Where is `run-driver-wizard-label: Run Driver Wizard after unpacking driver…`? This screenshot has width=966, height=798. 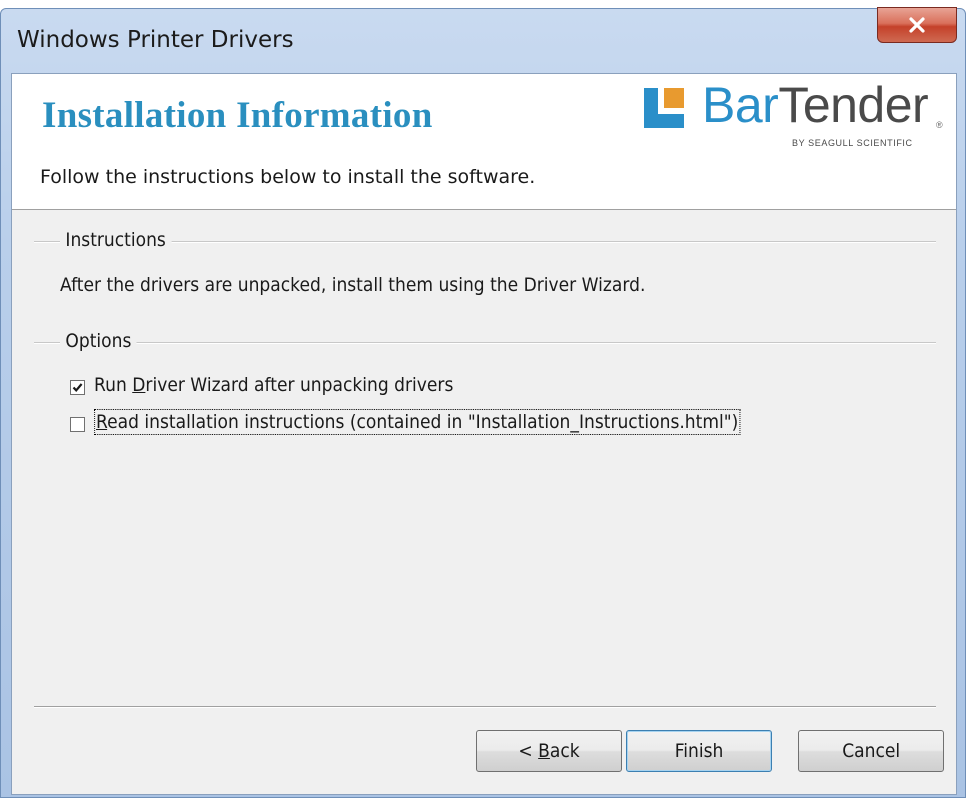
run-driver-wizard-label: Run Driver Wizard after unpacking driver… is located at coordinates (273, 385).